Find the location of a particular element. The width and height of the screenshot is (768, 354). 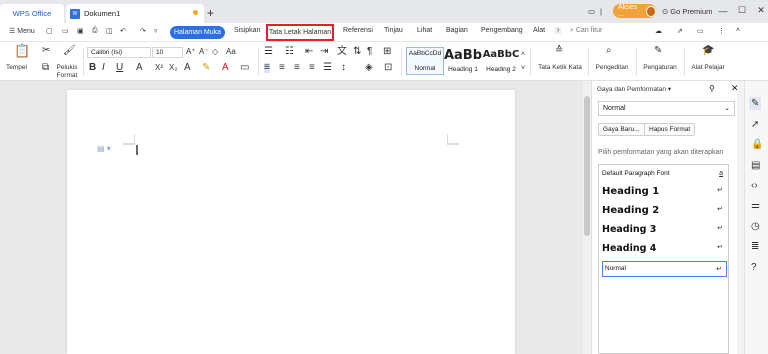

cursor-icon: ➚ is located at coordinates (755, 124).